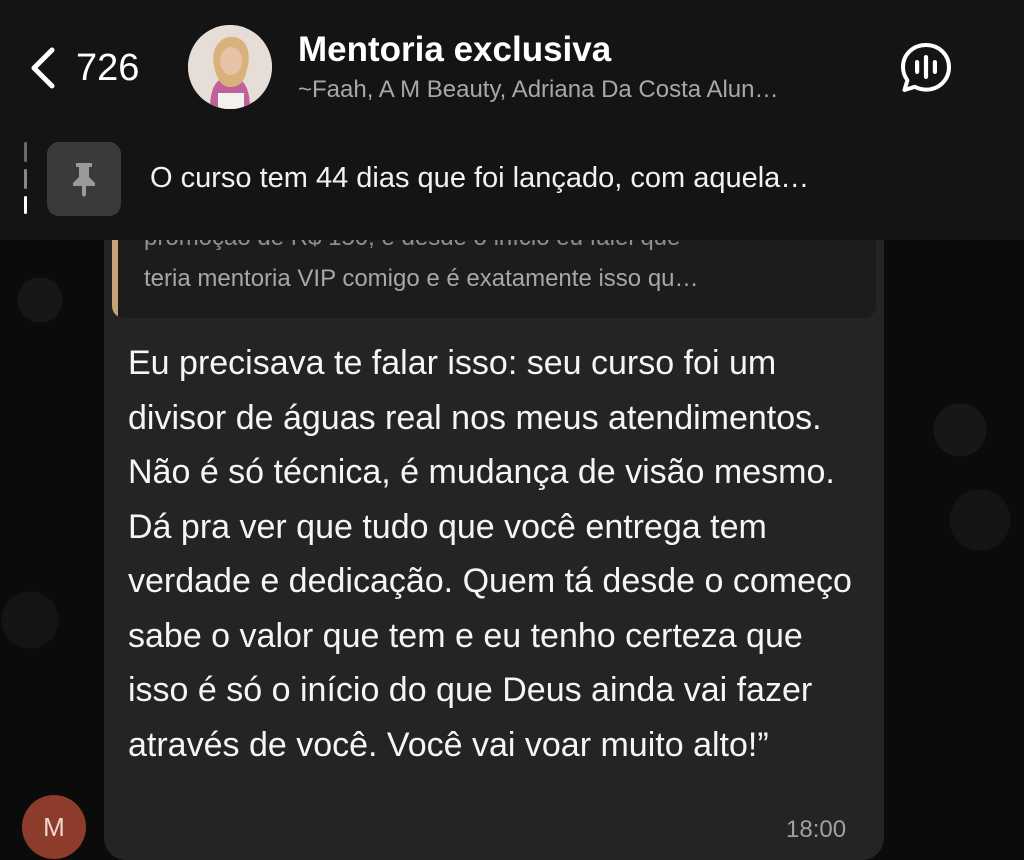 The image size is (1024, 860). I want to click on quote-accent-bar, so click(115, 279).